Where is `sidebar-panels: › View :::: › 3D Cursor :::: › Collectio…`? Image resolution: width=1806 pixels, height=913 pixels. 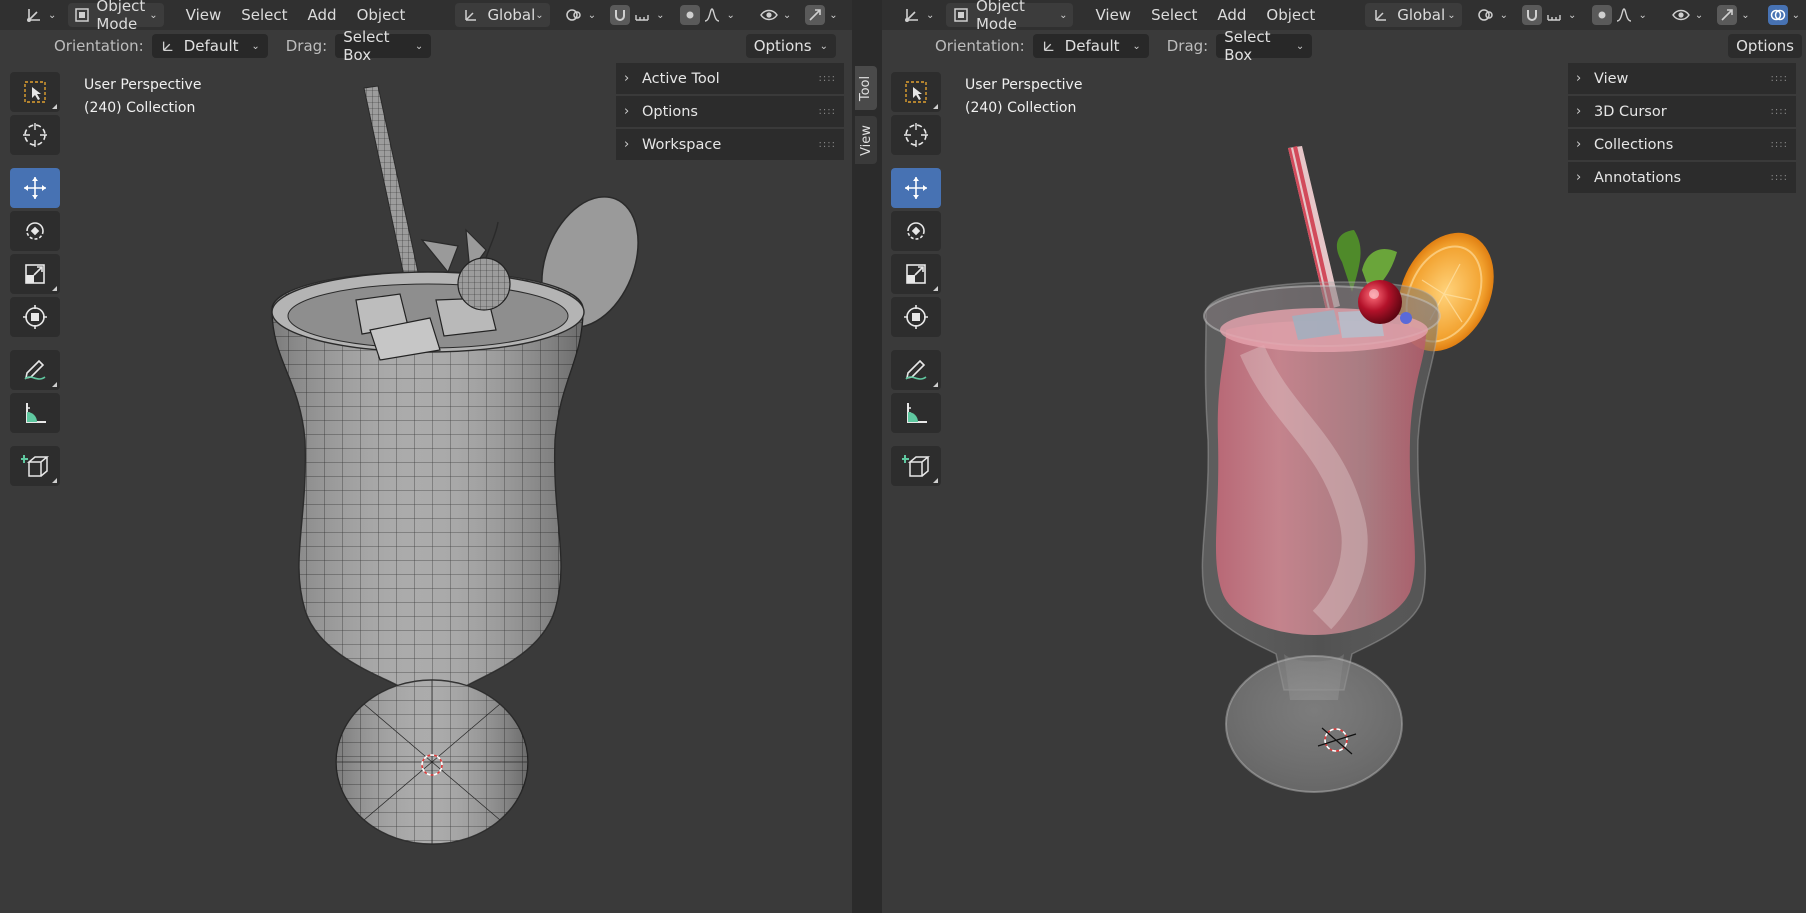
sidebar-panels: › View :::: › 3D Cursor :::: › Collectio… is located at coordinates (1682, 129).